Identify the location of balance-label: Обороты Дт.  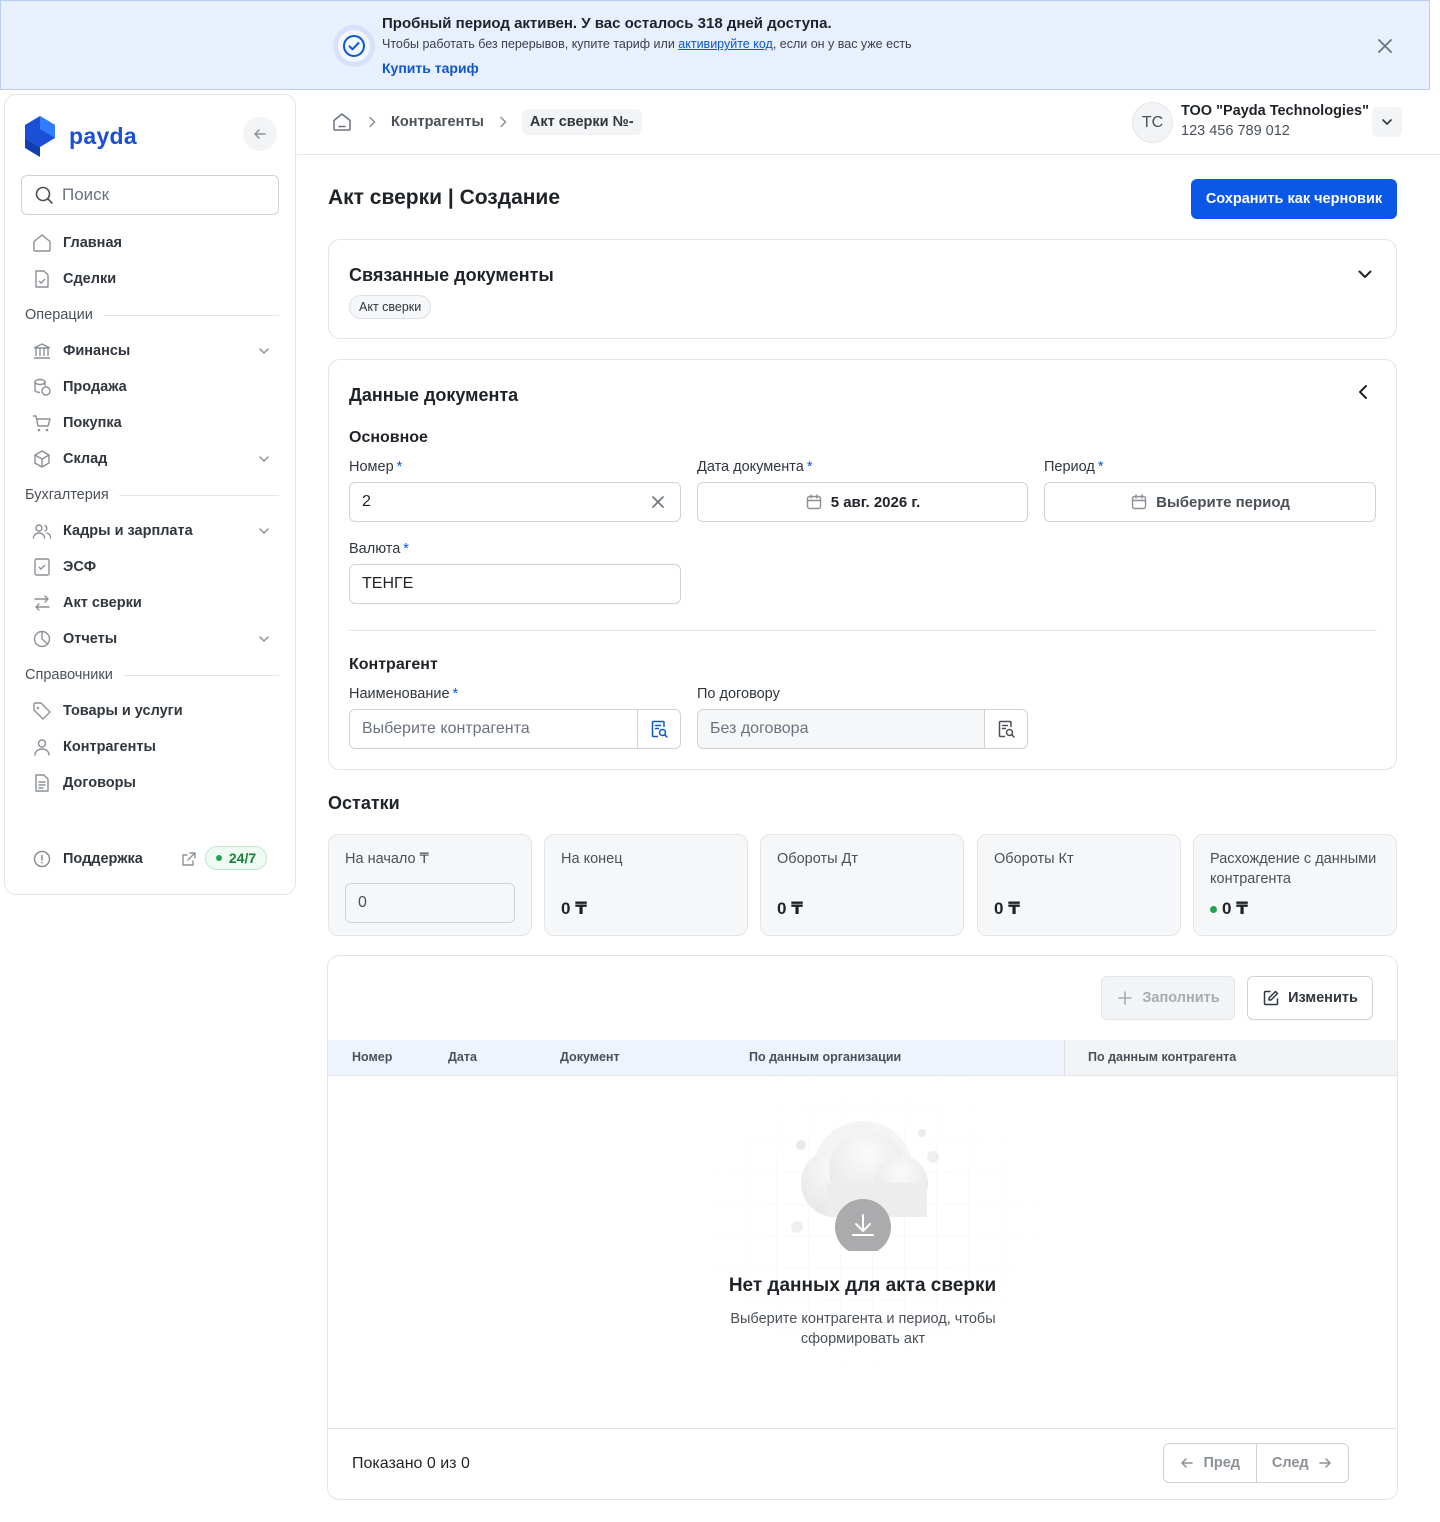
(818, 859).